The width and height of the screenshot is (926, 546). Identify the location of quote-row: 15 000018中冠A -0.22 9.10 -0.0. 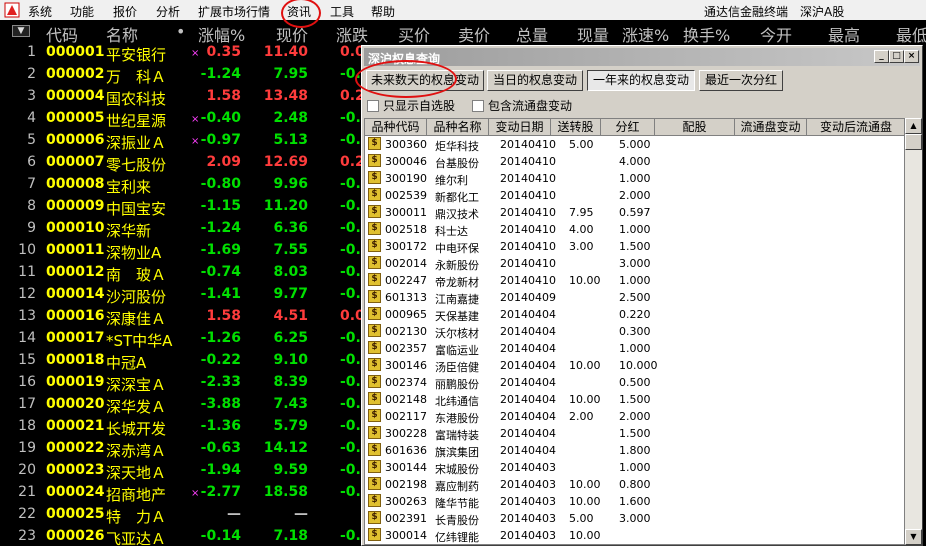
(181, 361).